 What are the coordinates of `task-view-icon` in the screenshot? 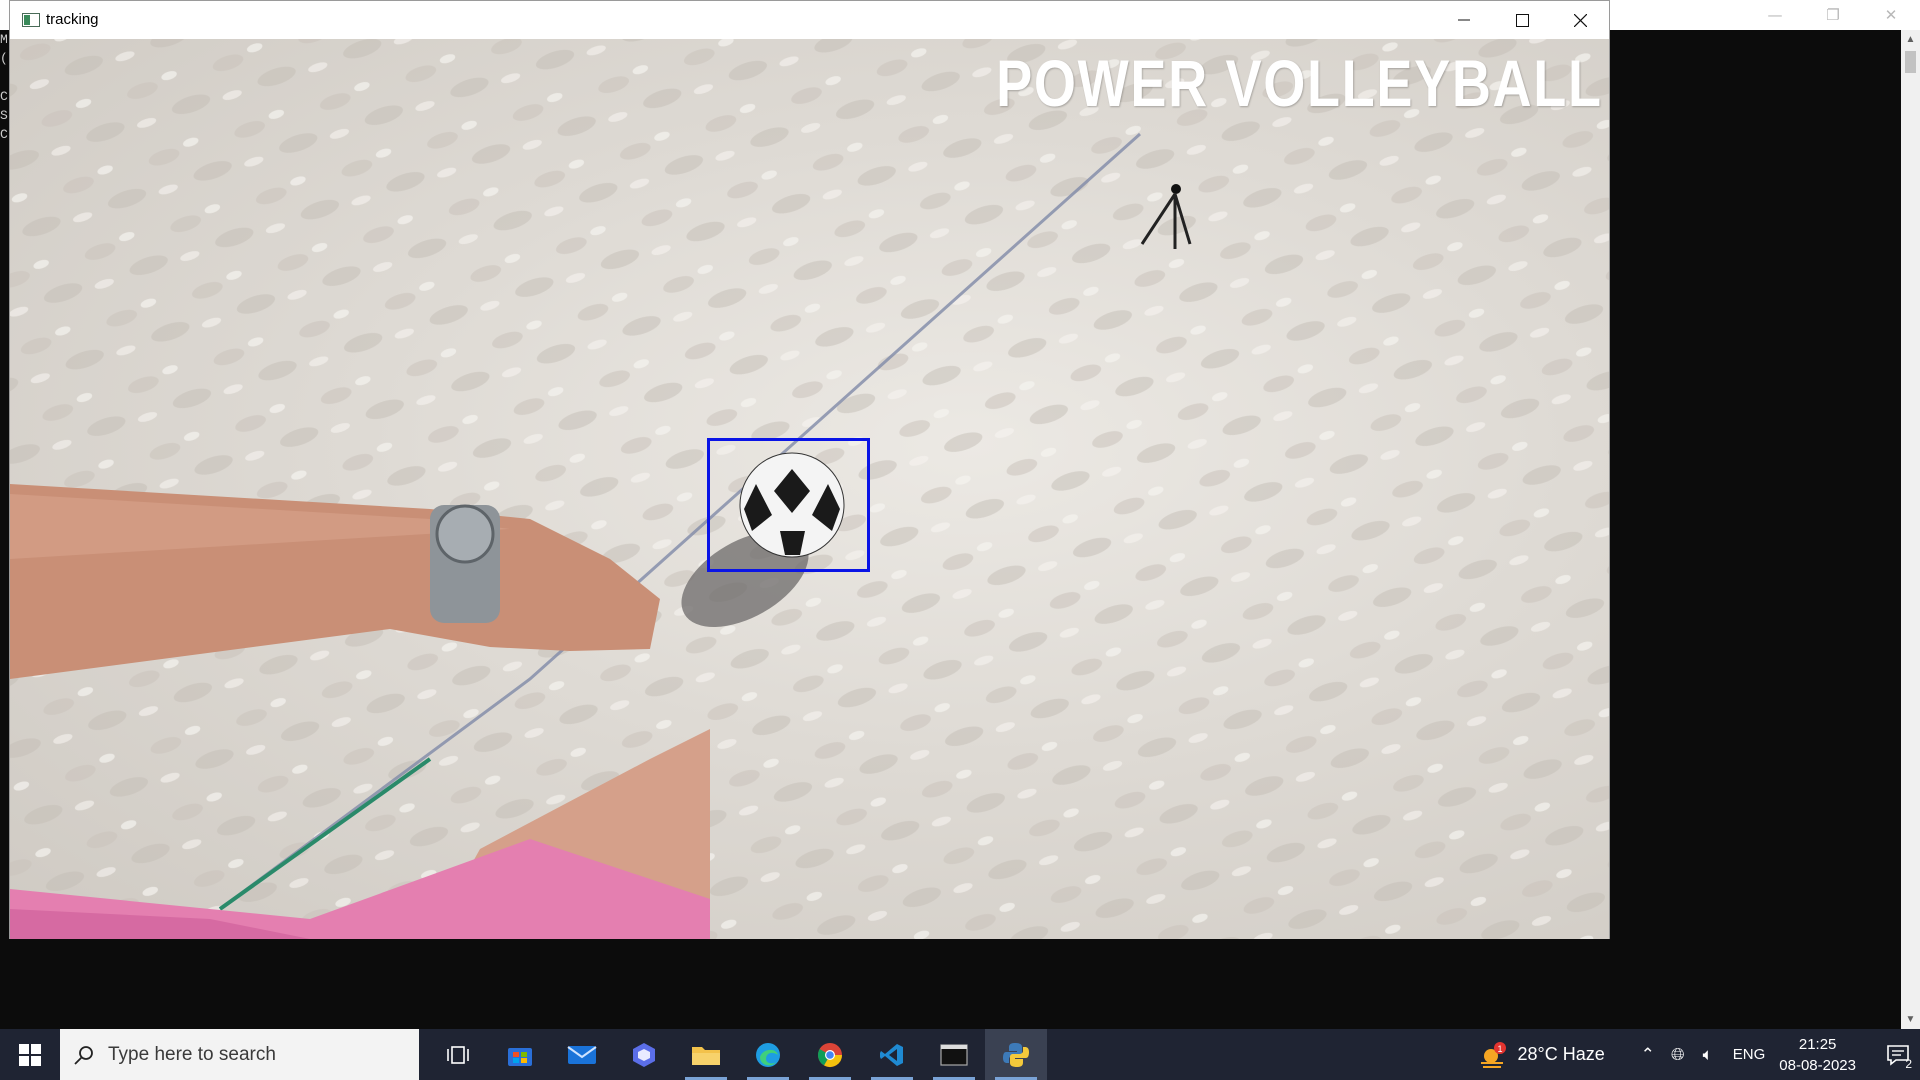 It's located at (458, 1054).